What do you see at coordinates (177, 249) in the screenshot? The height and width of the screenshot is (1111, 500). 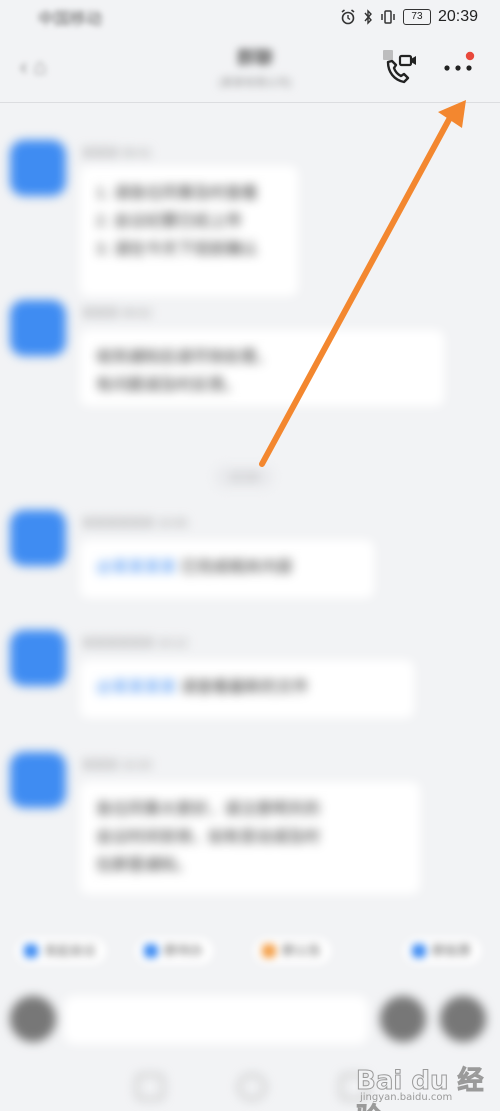 I see `message-line: 3. 请在今天下班前确认` at bounding box center [177, 249].